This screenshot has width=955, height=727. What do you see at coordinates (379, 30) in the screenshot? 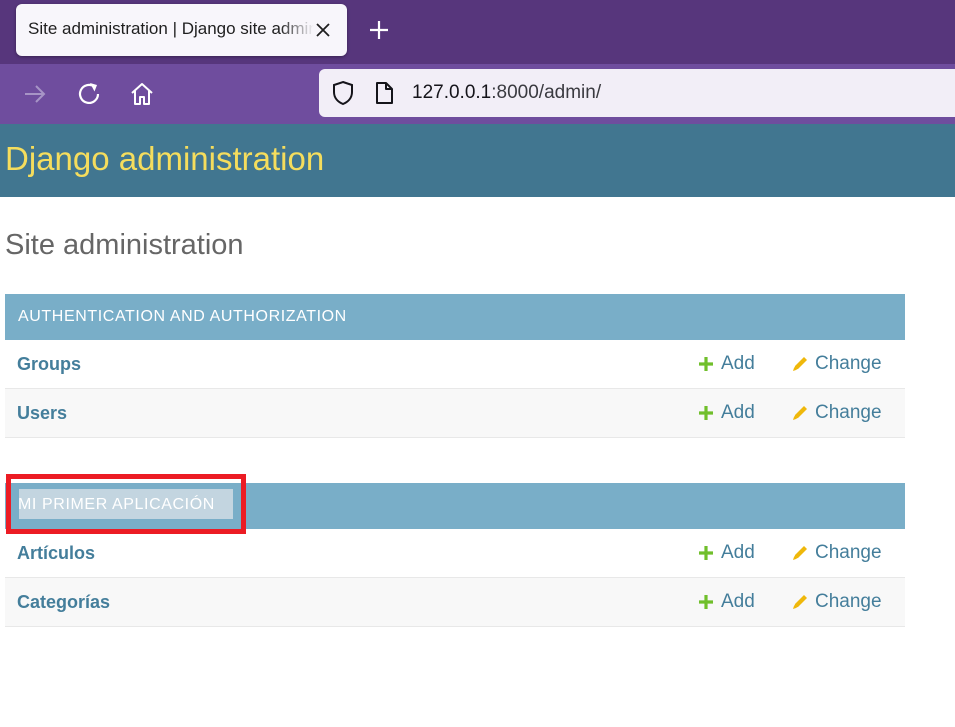
I see `new-tab-plus-icon` at bounding box center [379, 30].